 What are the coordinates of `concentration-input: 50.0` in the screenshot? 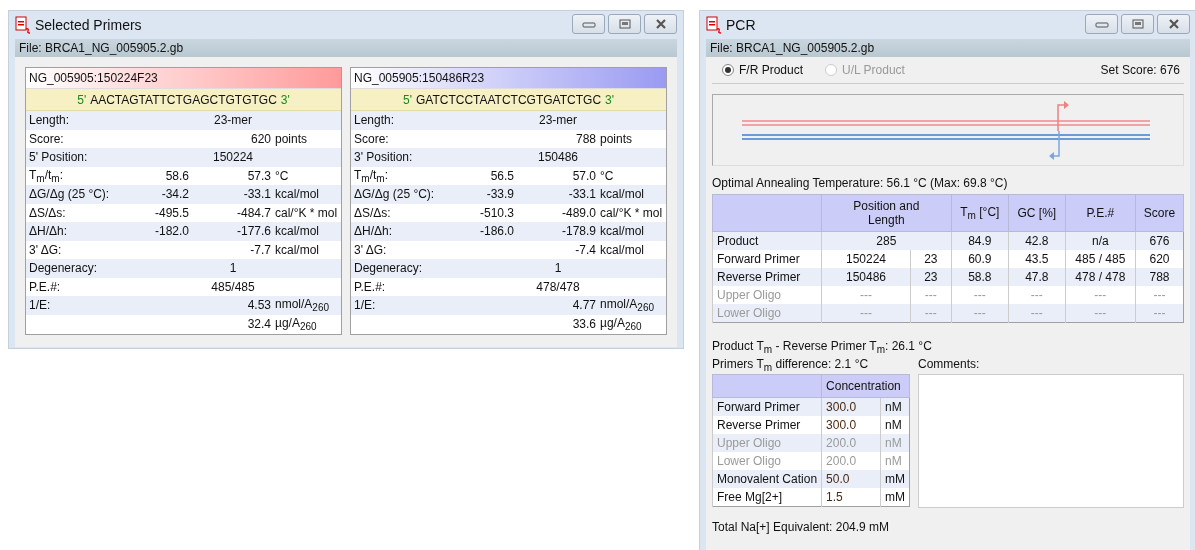 It's located at (851, 479).